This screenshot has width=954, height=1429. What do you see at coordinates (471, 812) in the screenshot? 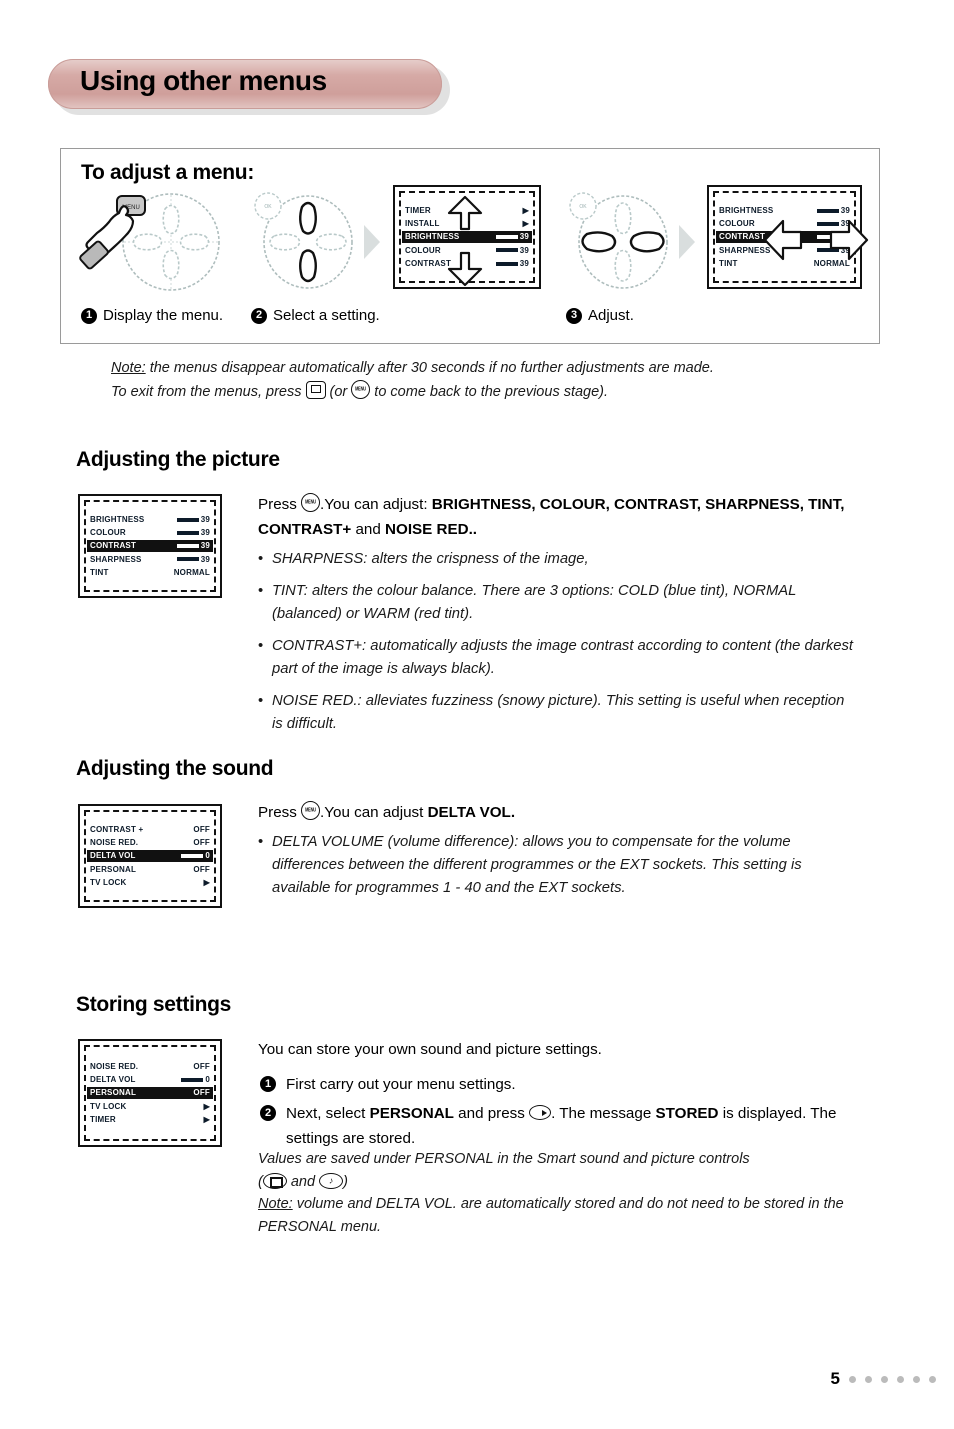
I see `sound-lead-bold: DELTA VOL.` at bounding box center [471, 812].